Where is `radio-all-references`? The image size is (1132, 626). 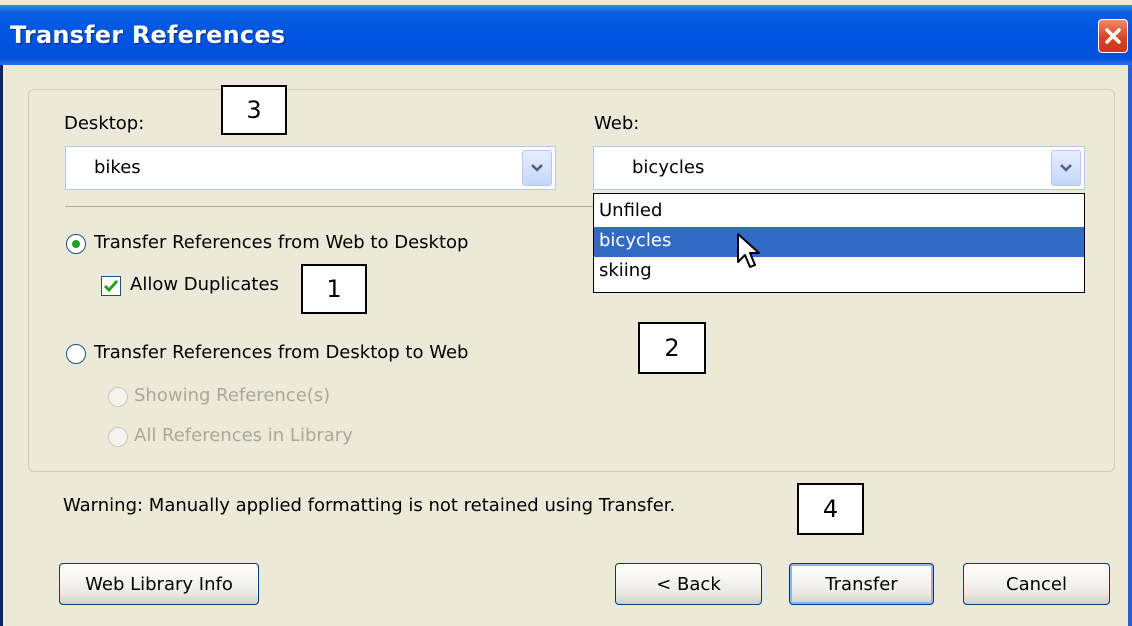
radio-all-references is located at coordinates (118, 437).